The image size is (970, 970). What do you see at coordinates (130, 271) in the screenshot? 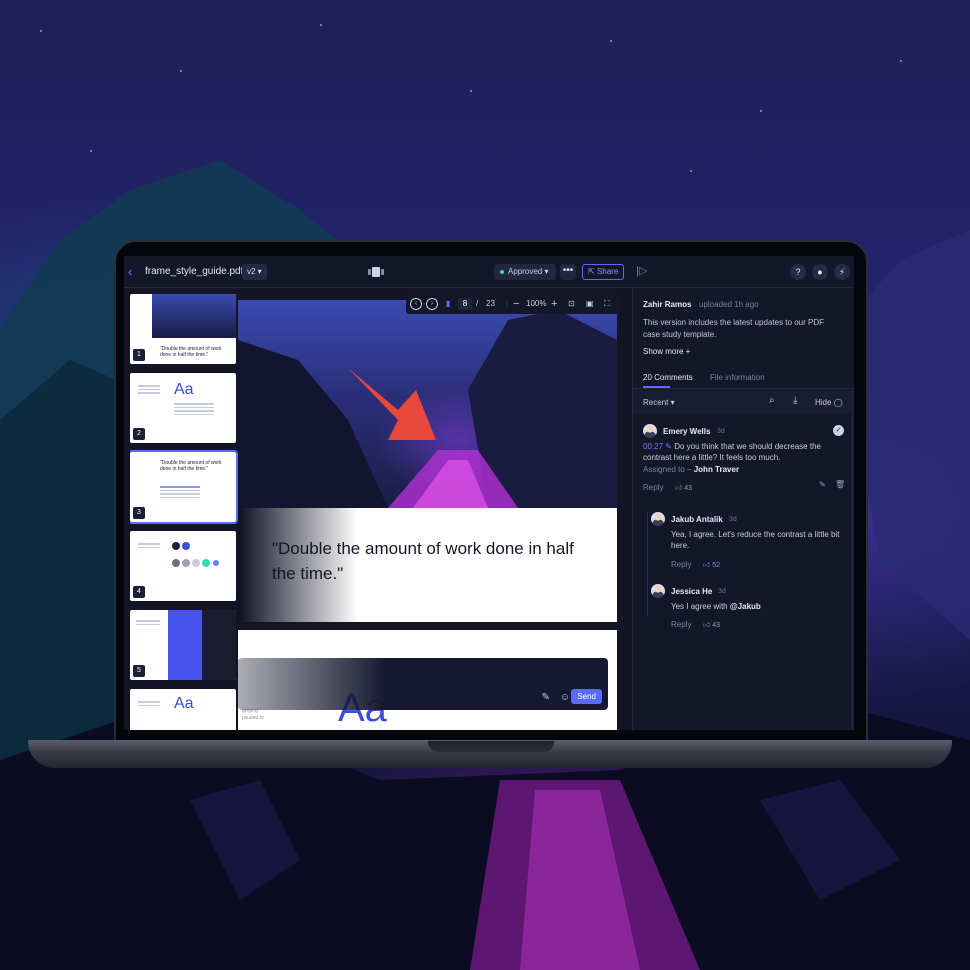
I see `back-arrow-icon: ‹` at bounding box center [130, 271].